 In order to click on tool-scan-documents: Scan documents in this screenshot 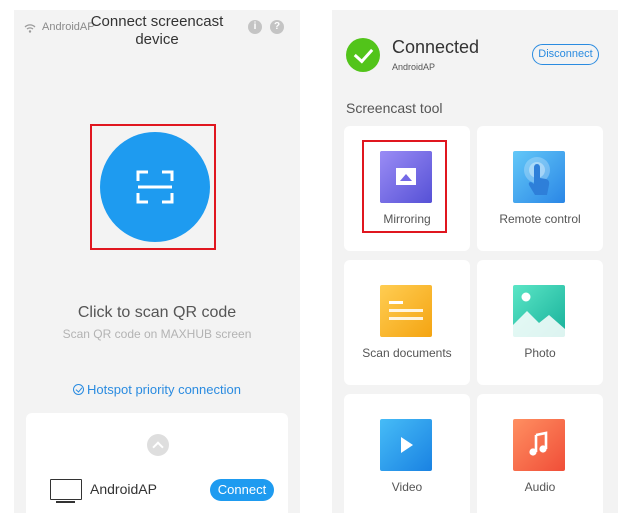, I will do `click(407, 322)`.